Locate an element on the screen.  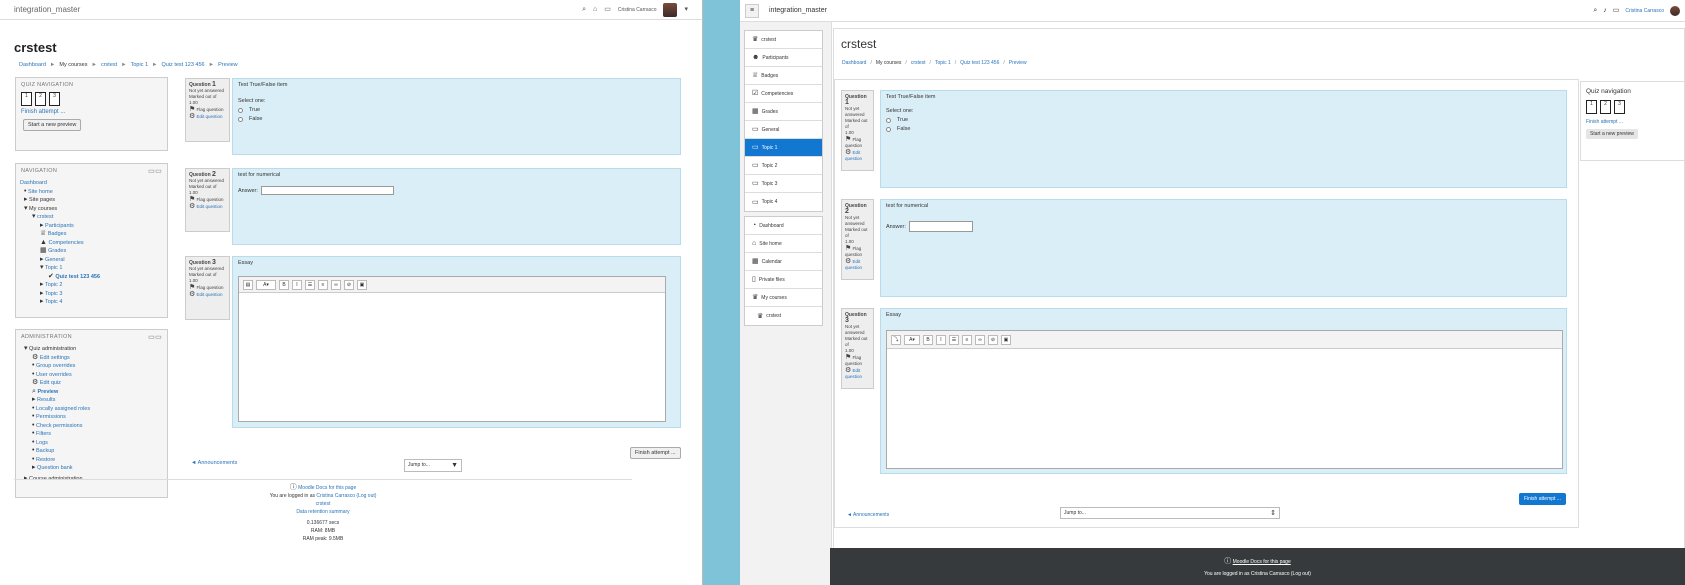
false-label: False is located at coordinates (255, 119).